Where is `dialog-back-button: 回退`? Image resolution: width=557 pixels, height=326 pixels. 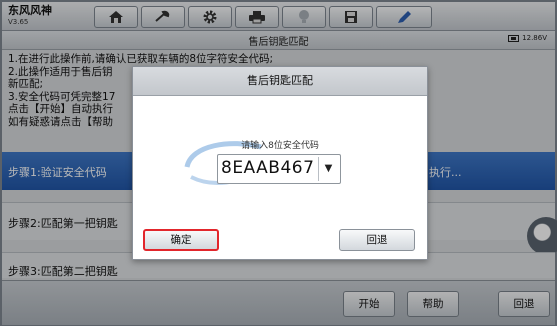
dialog-back-button: 回退 is located at coordinates (377, 240).